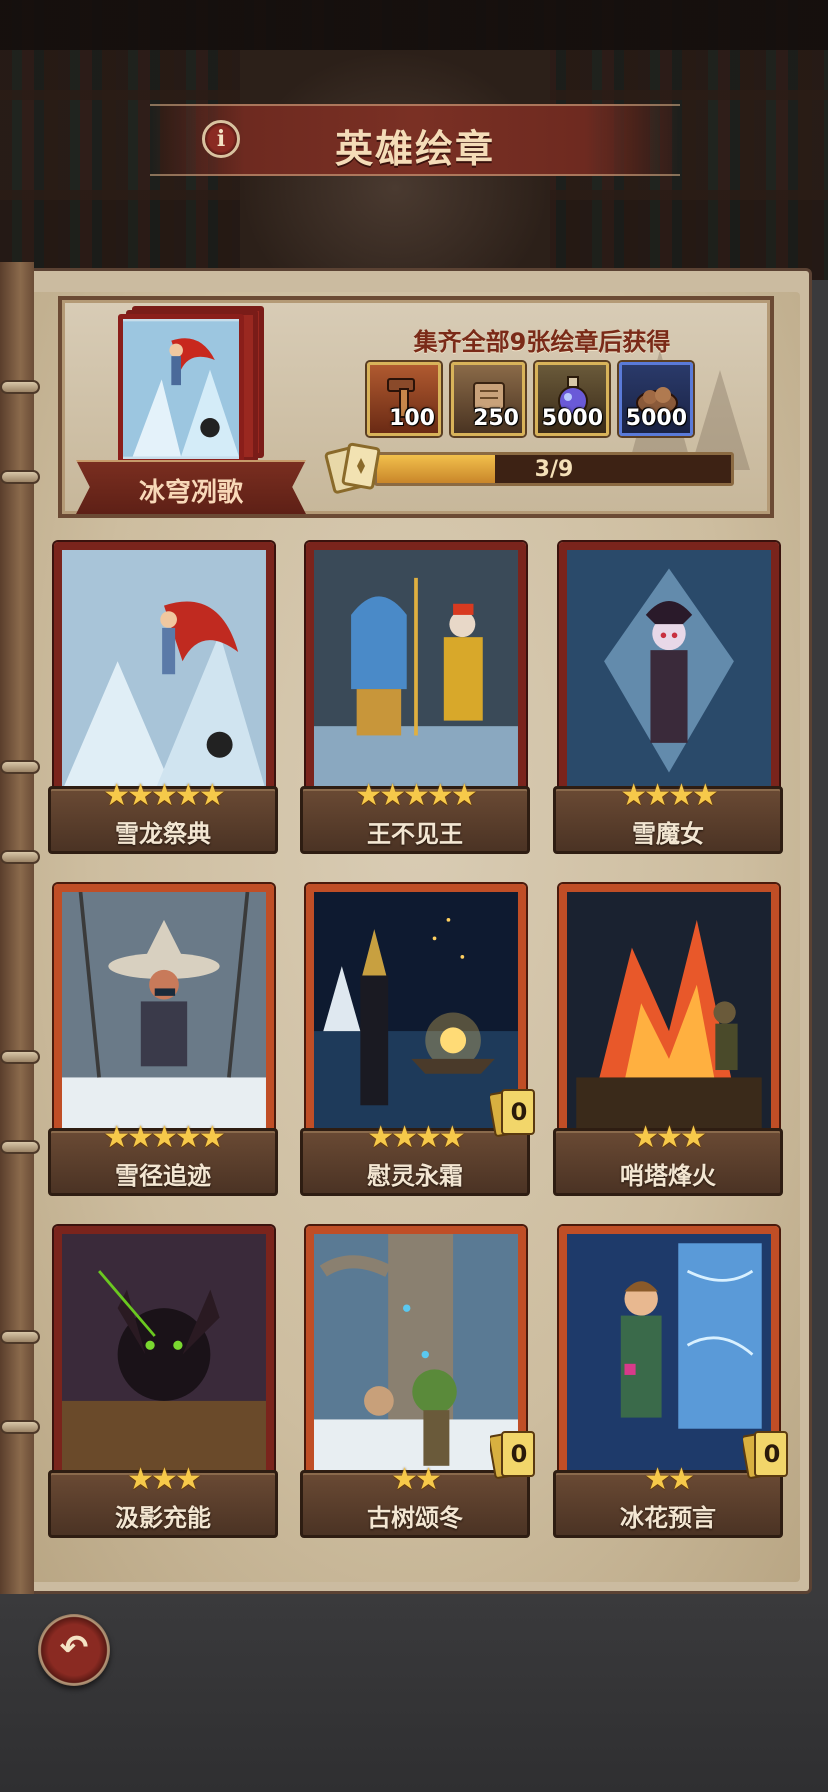 This screenshot has height=1792, width=828. I want to click on album-cover, so click(193, 386).